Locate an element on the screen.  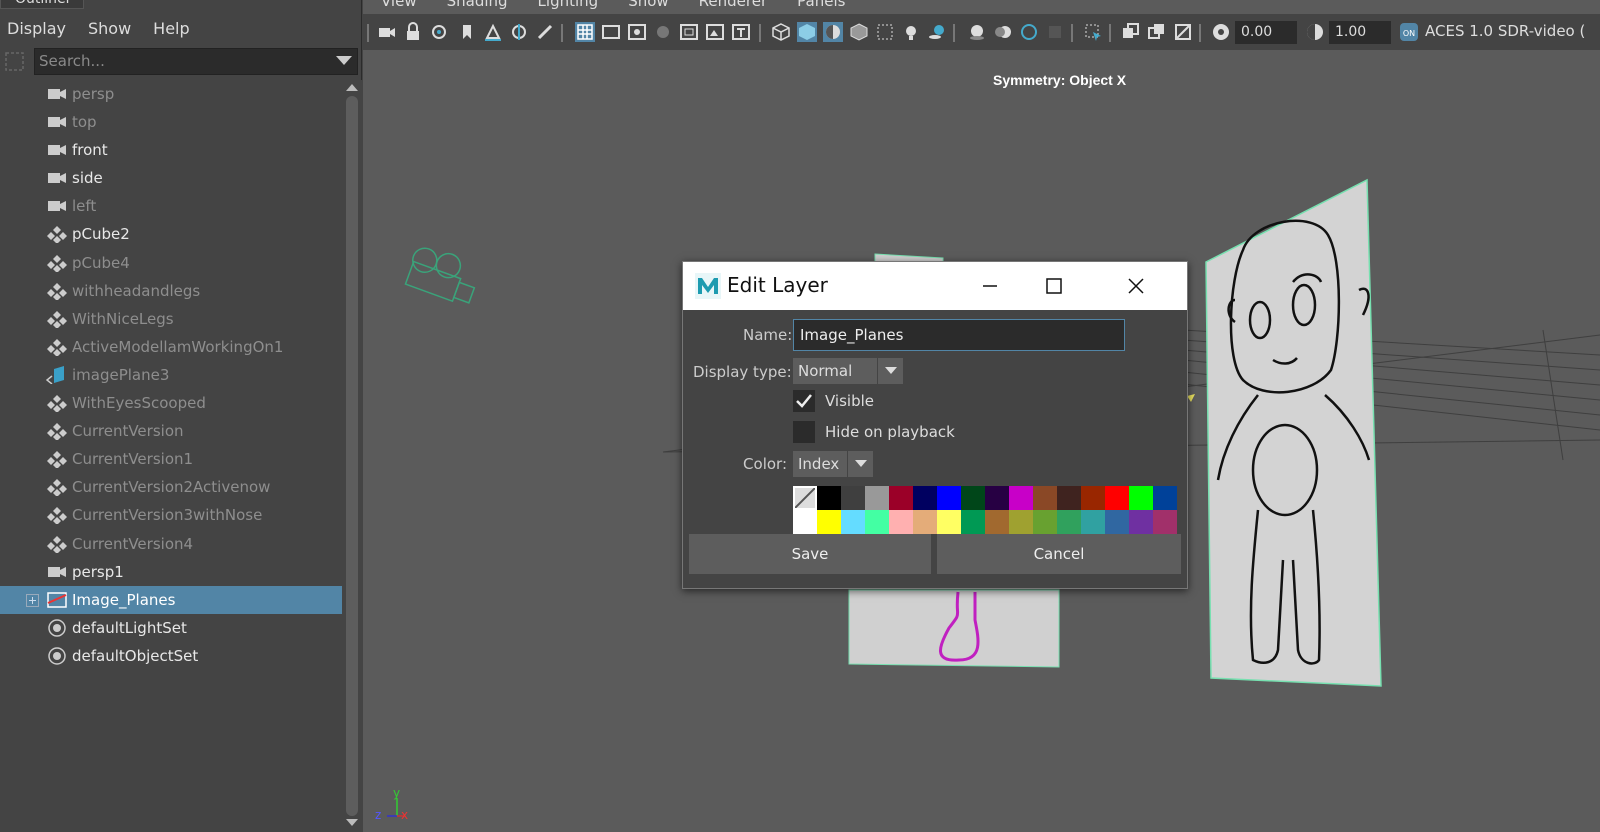
outliner-scrollbar is located at coordinates (352, 456).